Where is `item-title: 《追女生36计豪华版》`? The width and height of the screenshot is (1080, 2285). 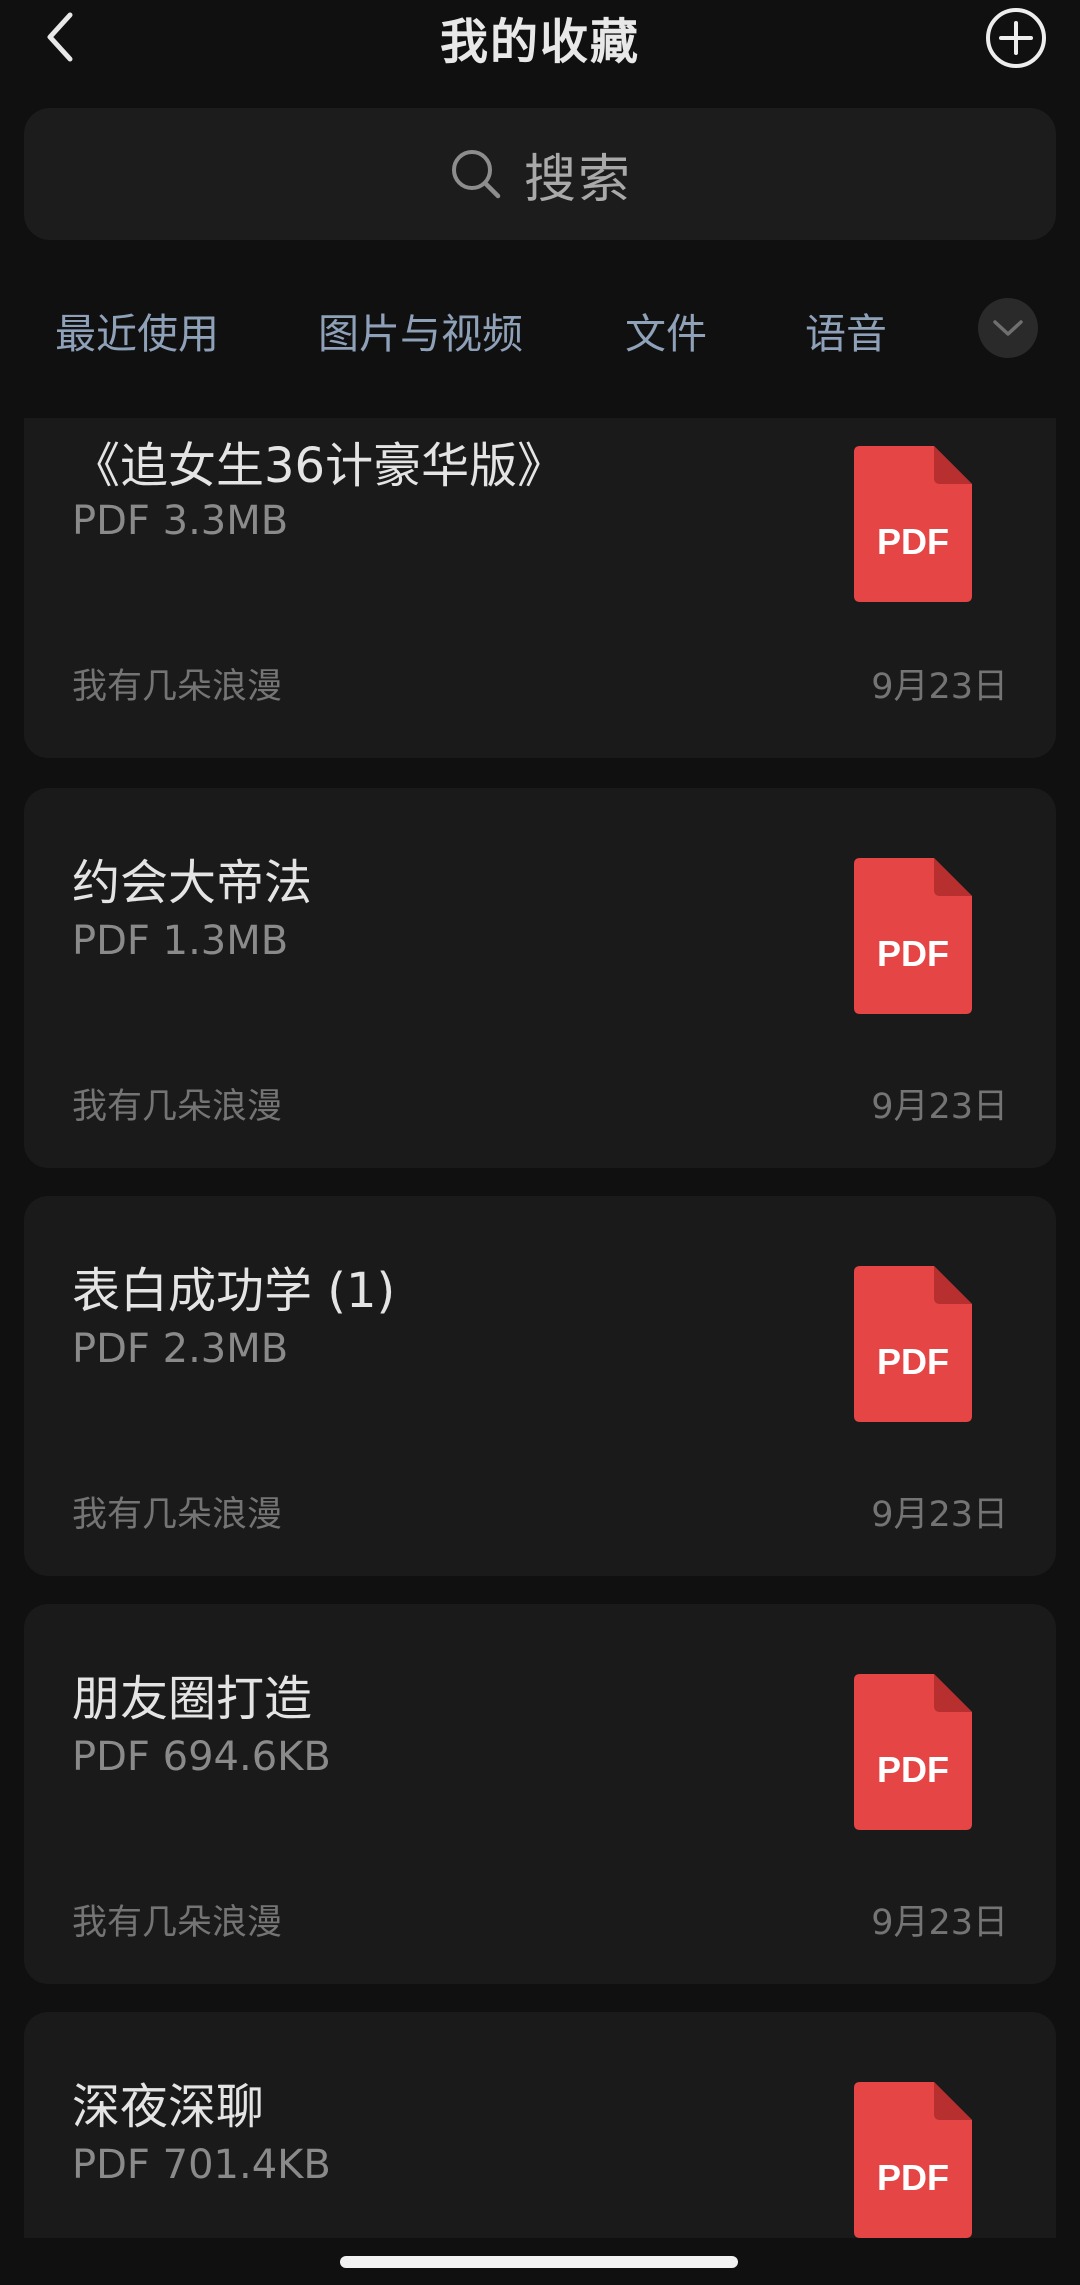
item-title: 《追女生36计豪华版》 is located at coordinates (319, 466).